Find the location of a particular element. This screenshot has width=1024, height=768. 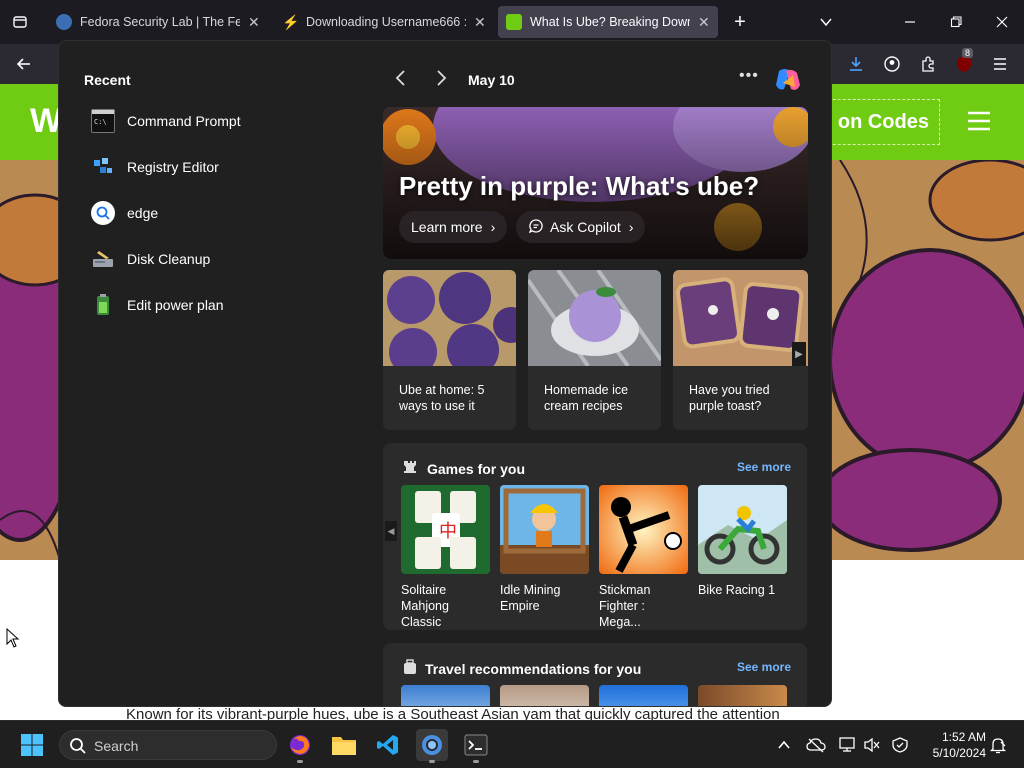

story-card-ice-cream: Homemade ice cream recipes is located at coordinates (594, 350).